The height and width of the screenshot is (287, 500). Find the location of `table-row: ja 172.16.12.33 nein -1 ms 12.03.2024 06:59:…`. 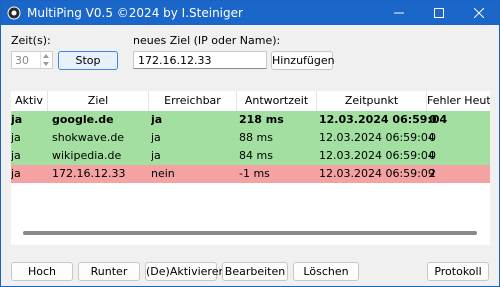

table-row: ja 172.16.12.33 nein -1 ms 12.03.2024 06:59:… is located at coordinates (250, 174).